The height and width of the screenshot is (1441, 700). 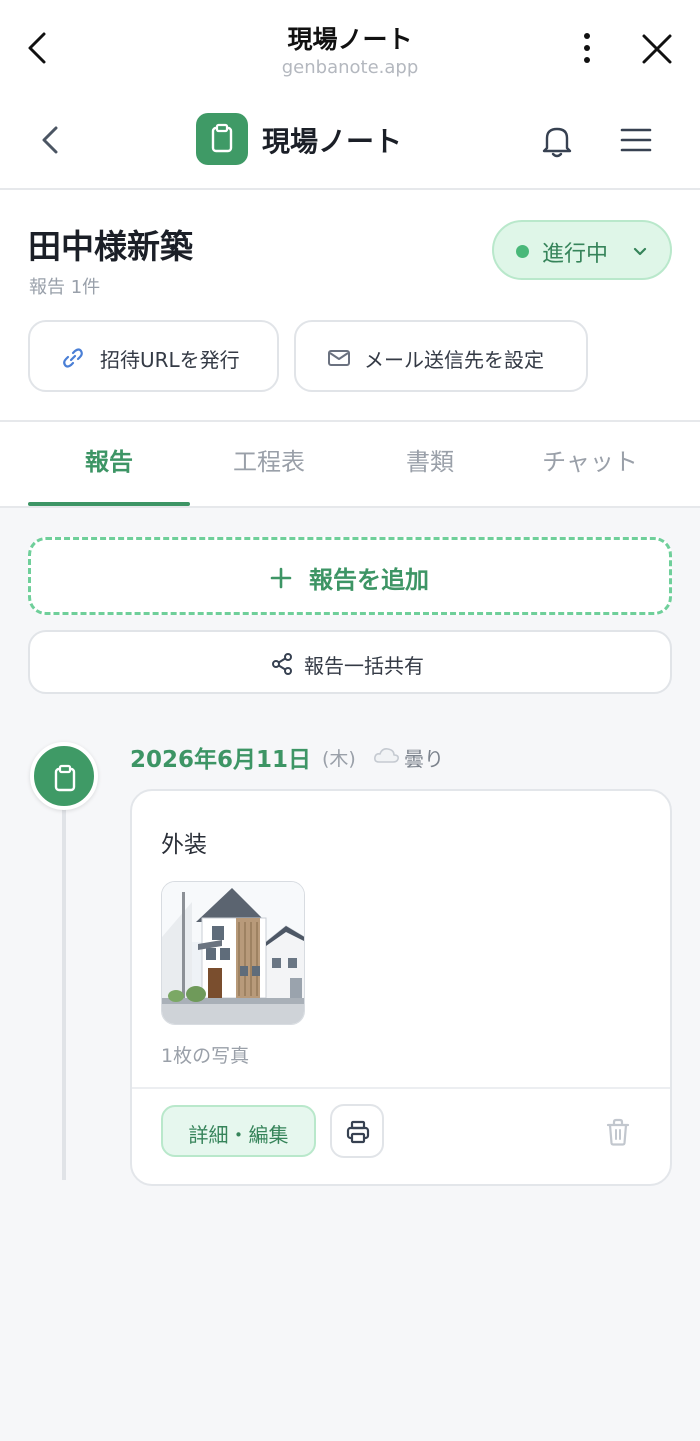 I want to click on hamburger-menu-icon, so click(x=636, y=140).